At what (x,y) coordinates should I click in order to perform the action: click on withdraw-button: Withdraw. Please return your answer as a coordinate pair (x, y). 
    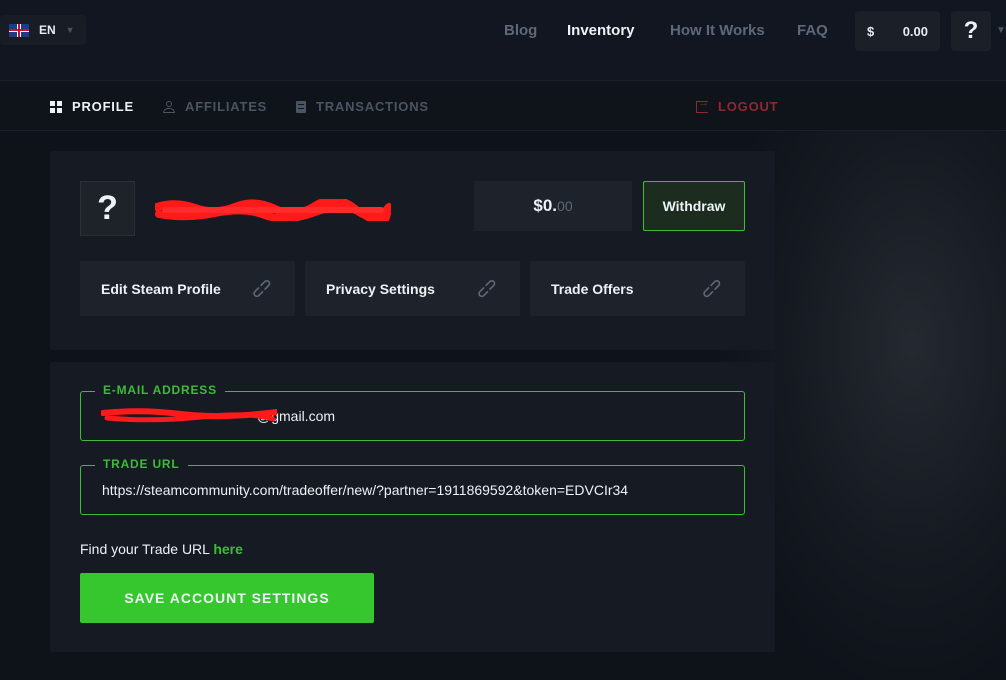
    Looking at the image, I should click on (694, 206).